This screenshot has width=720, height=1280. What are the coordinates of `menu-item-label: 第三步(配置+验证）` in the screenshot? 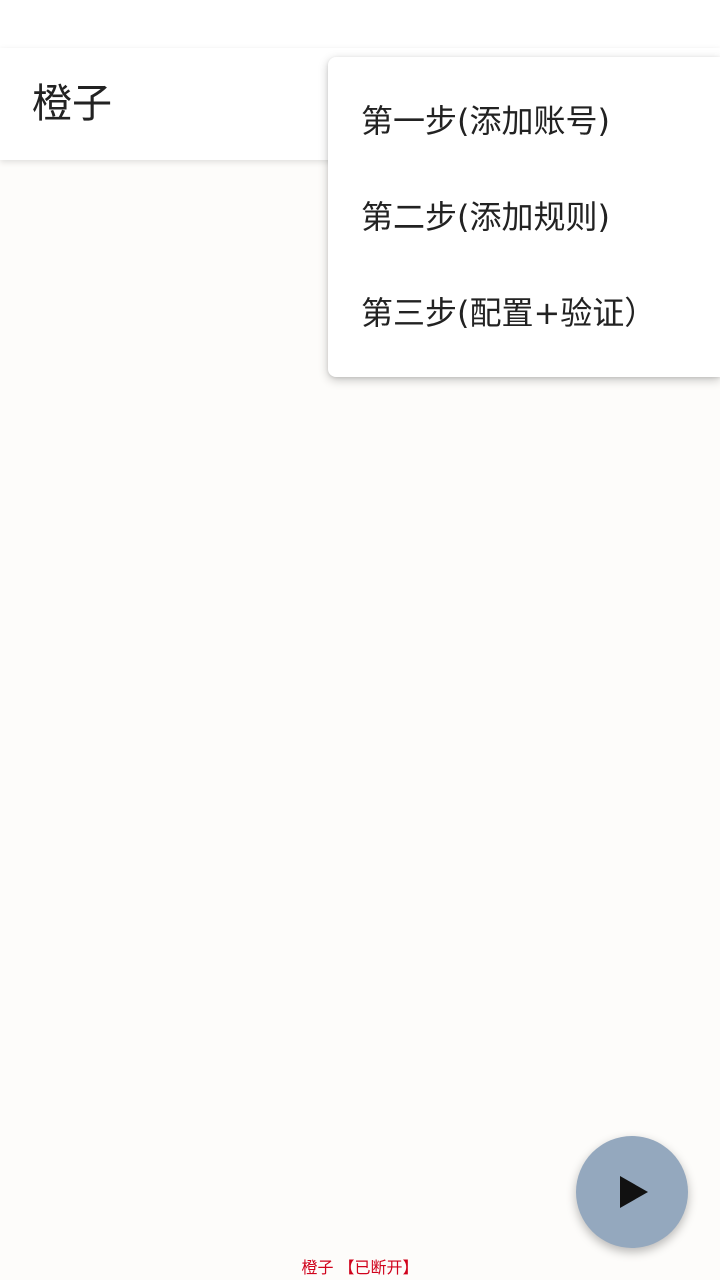 It's located at (509, 313).